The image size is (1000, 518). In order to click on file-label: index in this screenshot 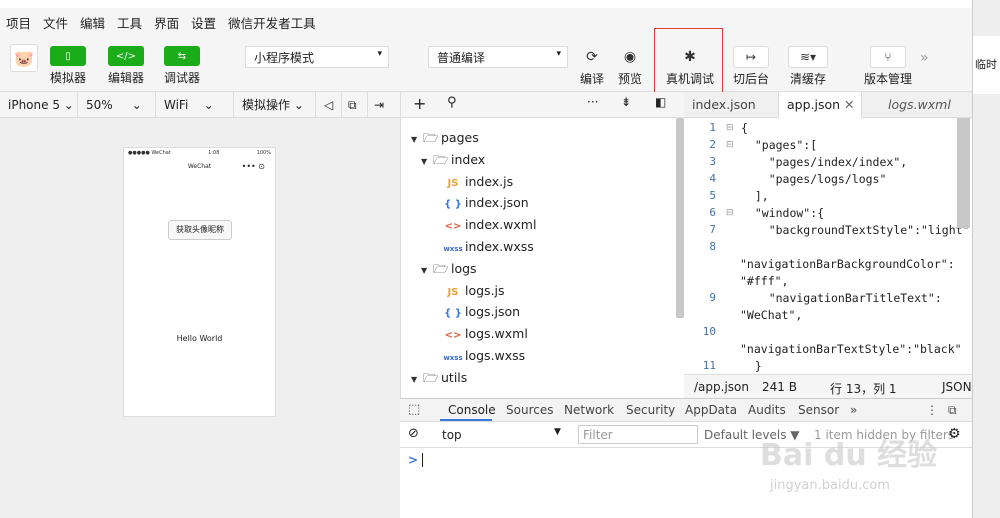, I will do `click(468, 159)`.